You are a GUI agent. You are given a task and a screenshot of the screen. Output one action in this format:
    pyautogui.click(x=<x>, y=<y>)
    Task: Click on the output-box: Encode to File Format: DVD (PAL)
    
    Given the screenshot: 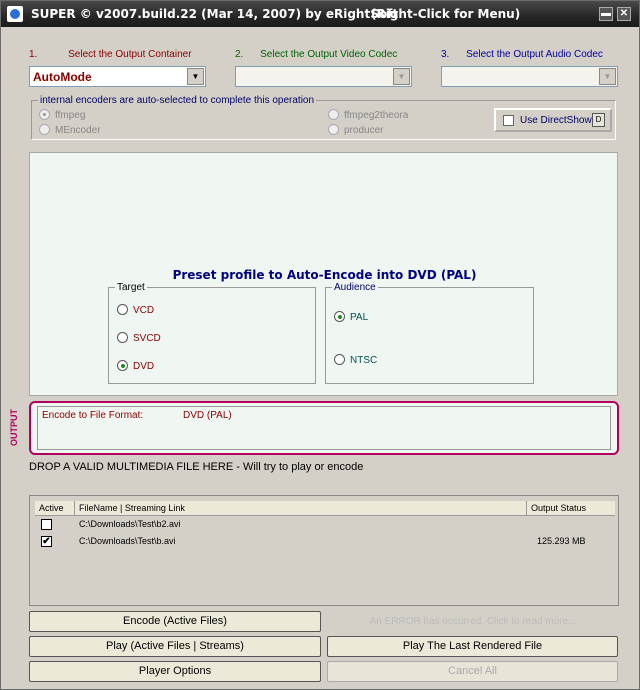 What is the action you would take?
    pyautogui.click(x=324, y=428)
    